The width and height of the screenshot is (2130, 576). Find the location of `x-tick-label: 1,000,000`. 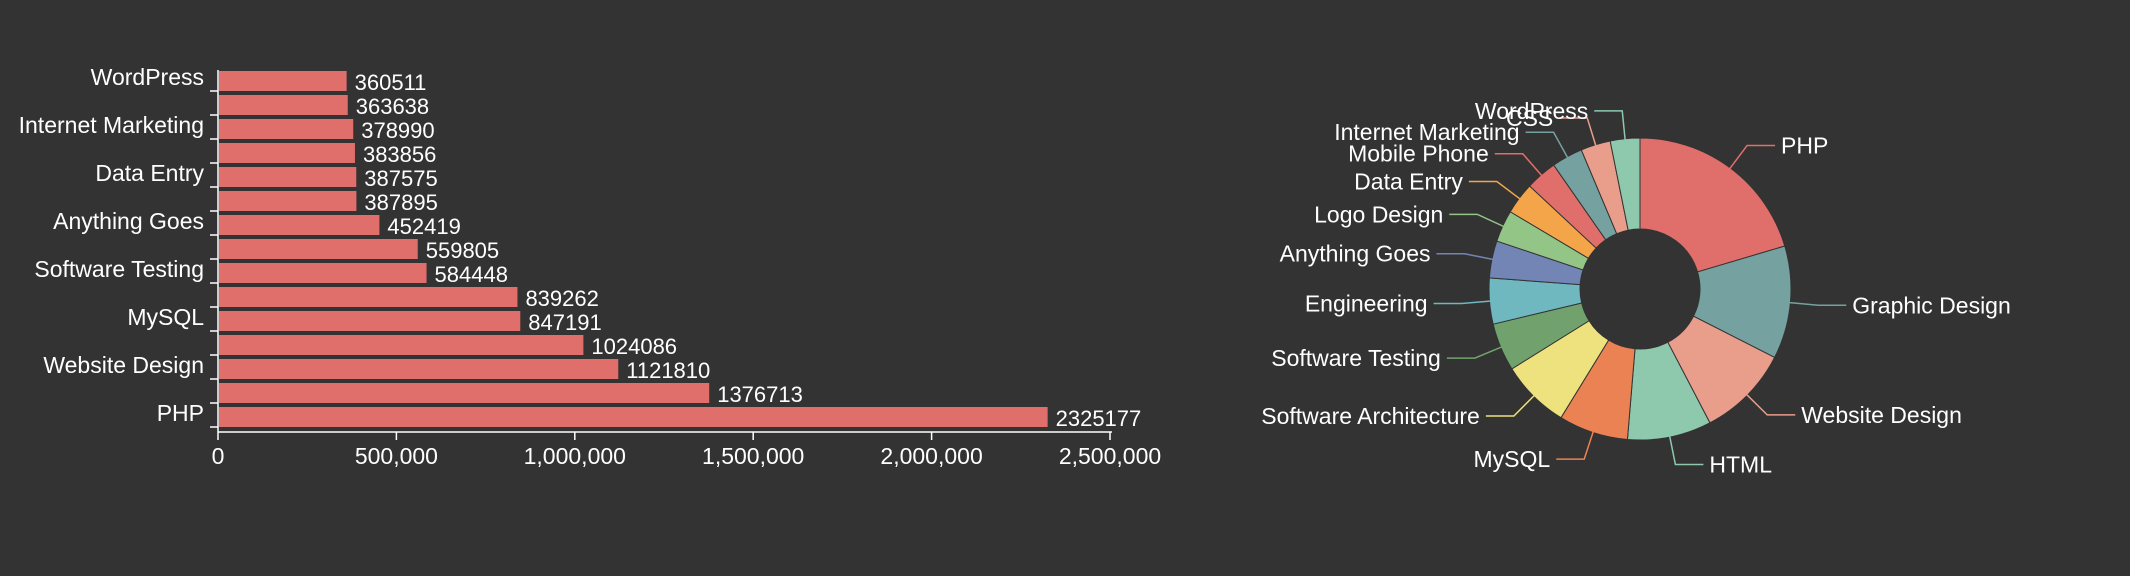

x-tick-label: 1,000,000 is located at coordinates (575, 456).